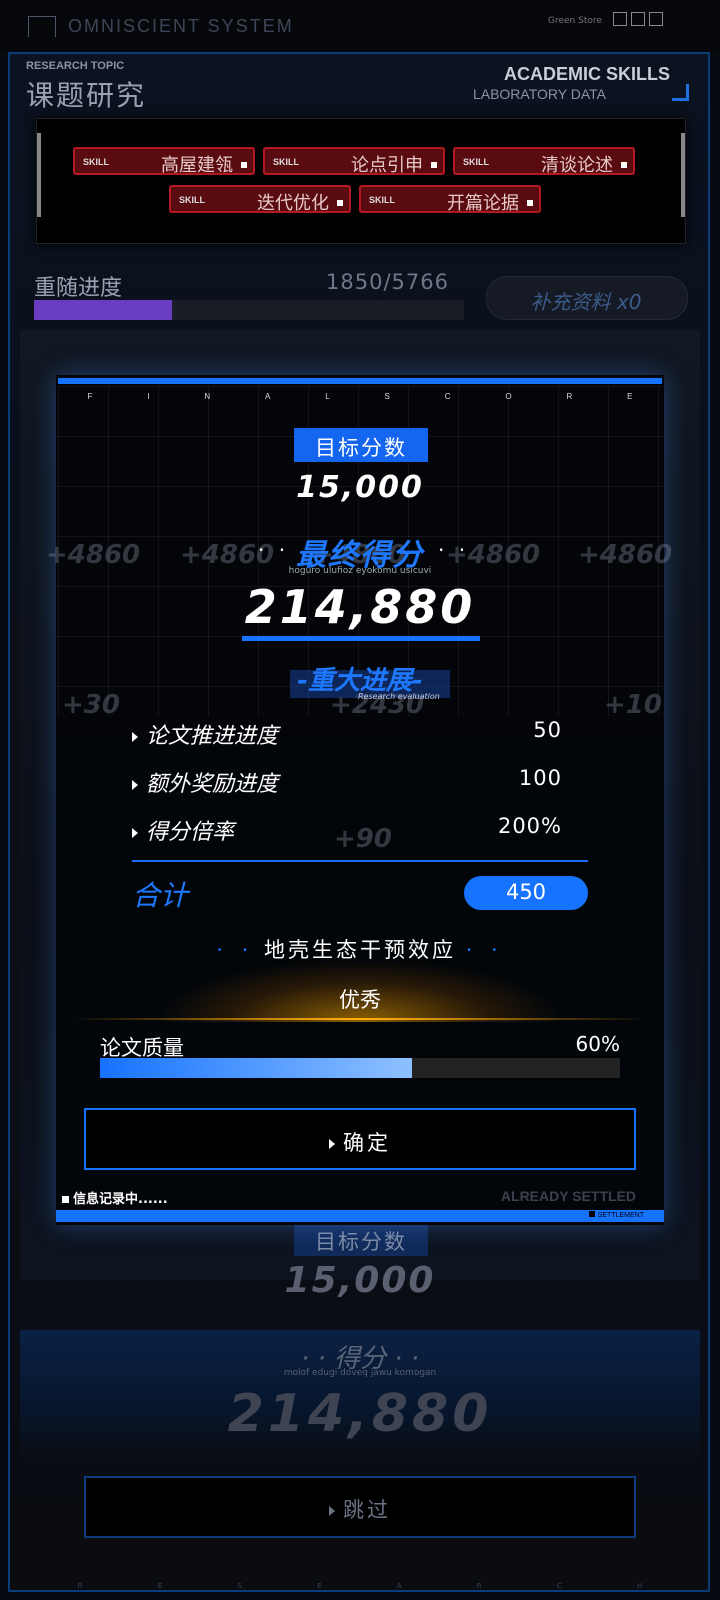 The height and width of the screenshot is (1600, 720). Describe the element at coordinates (148, 396) in the screenshot. I see `banner-letter: I` at that location.